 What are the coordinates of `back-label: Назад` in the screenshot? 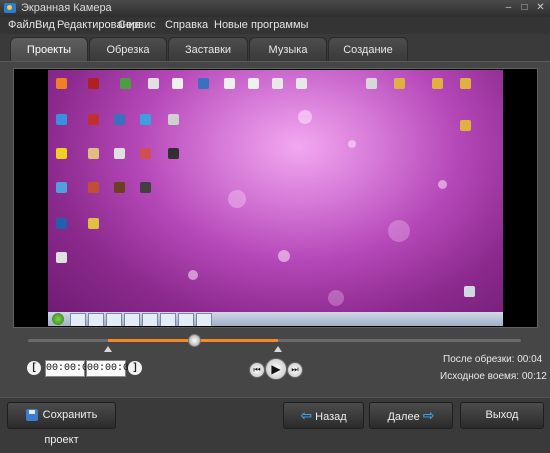 It's located at (331, 417).